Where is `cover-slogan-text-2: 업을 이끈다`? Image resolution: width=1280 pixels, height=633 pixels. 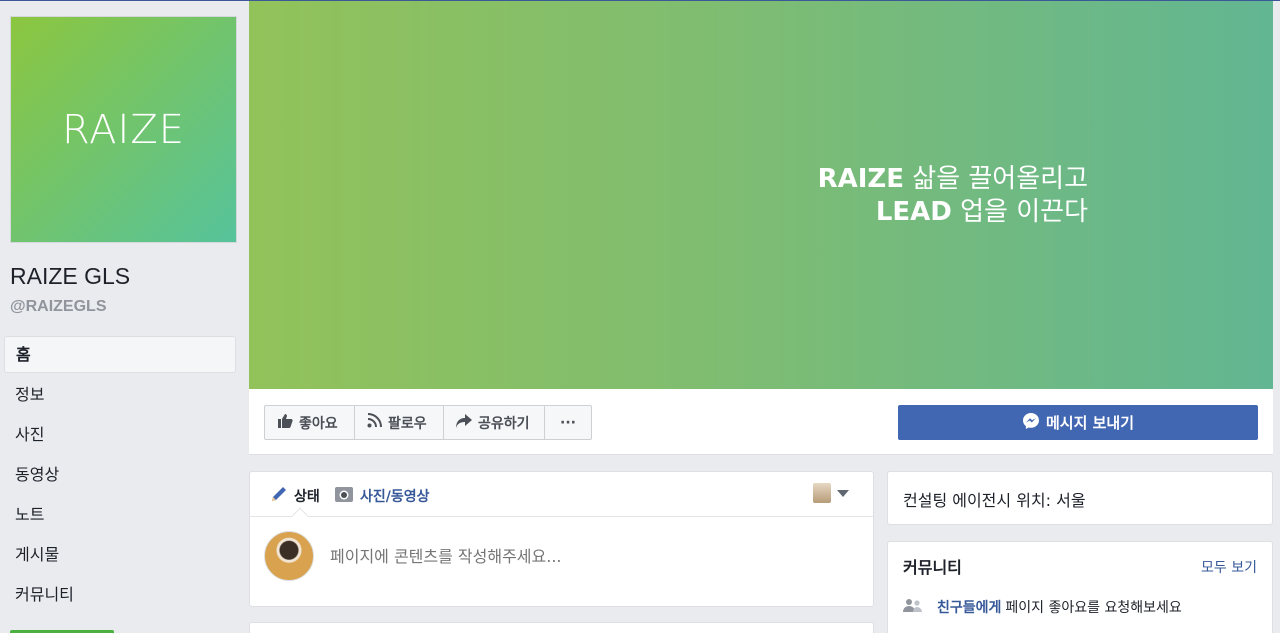
cover-slogan-text-2: 업을 이끈다 is located at coordinates (1019, 212).